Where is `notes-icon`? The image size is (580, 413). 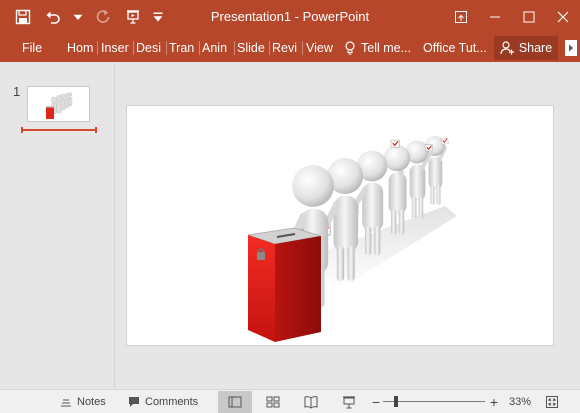
notes-icon is located at coordinates (66, 403).